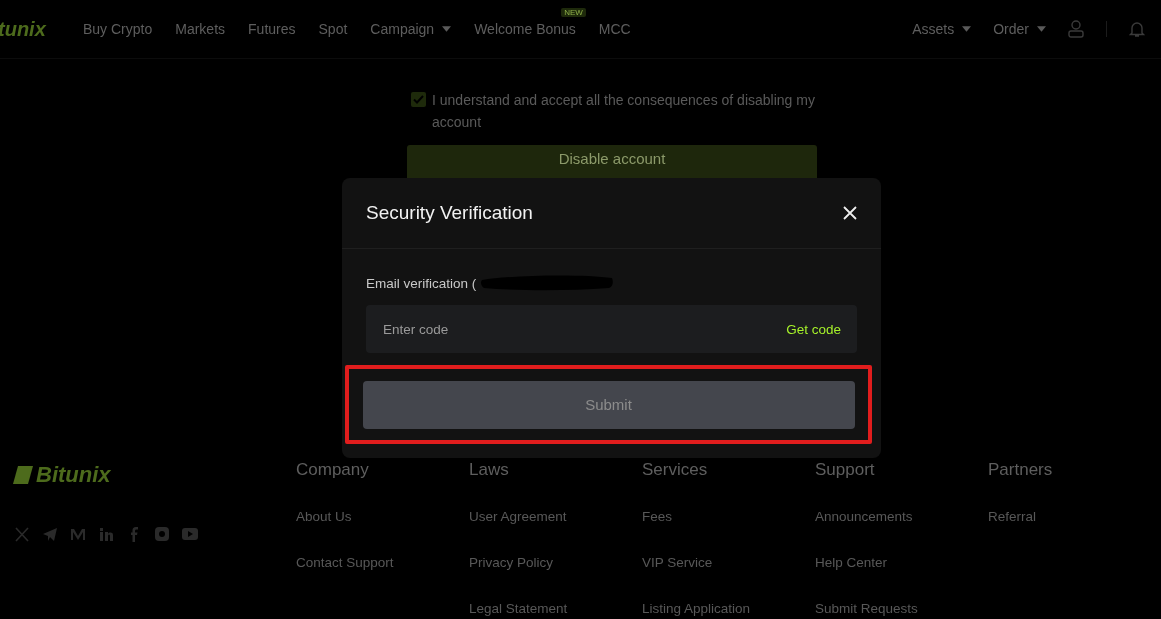 The height and width of the screenshot is (619, 1161). What do you see at coordinates (449, 213) in the screenshot?
I see `dialog-title: Security Verification` at bounding box center [449, 213].